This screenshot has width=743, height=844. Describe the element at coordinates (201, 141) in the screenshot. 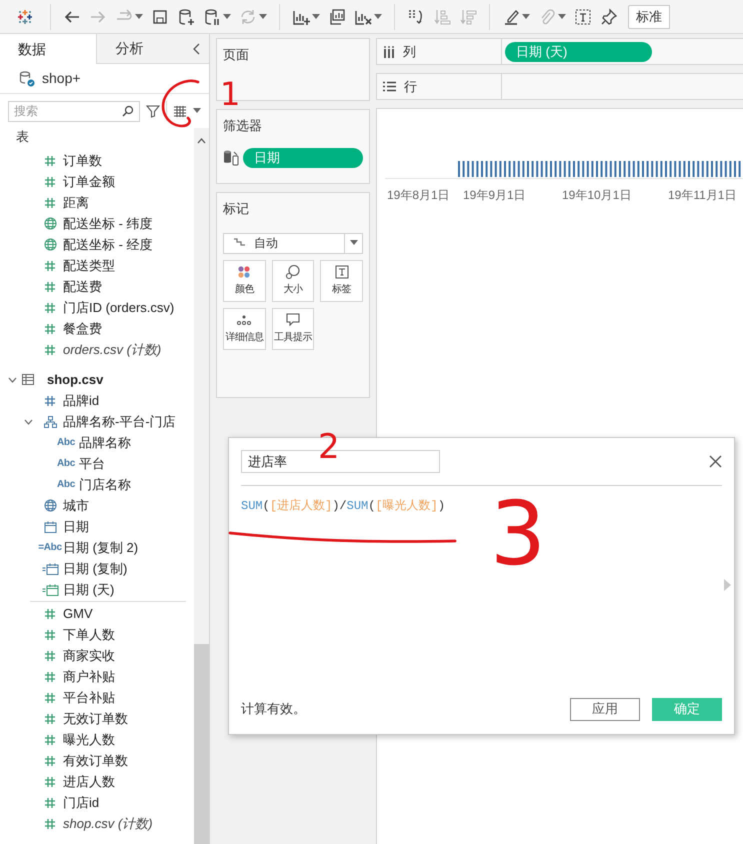

I see `scroll-up-icon` at that location.